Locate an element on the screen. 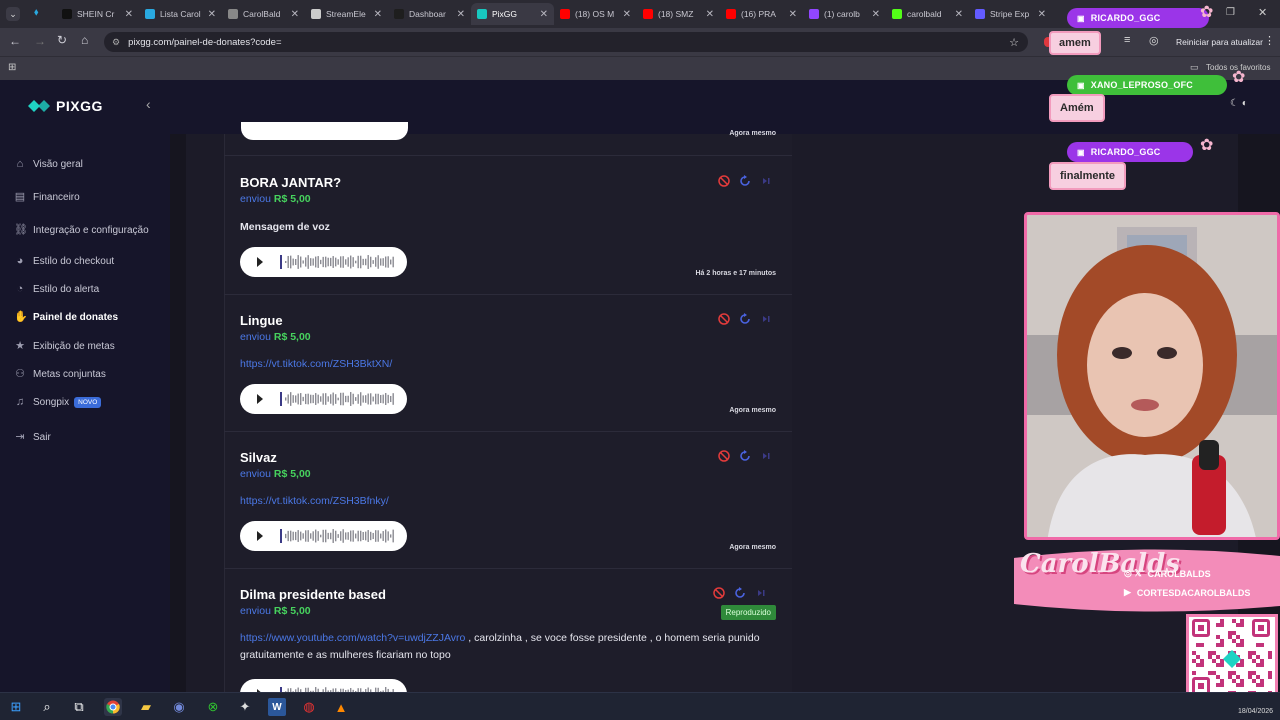 Image resolution: width=1280 pixels, height=720 pixels. sent-label: enviou is located at coordinates (255, 474).